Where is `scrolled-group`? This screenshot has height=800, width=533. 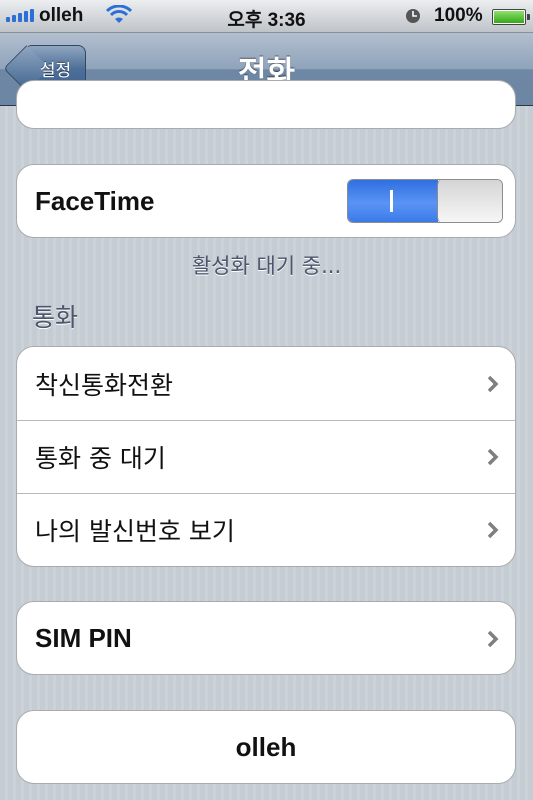 scrolled-group is located at coordinates (266, 104).